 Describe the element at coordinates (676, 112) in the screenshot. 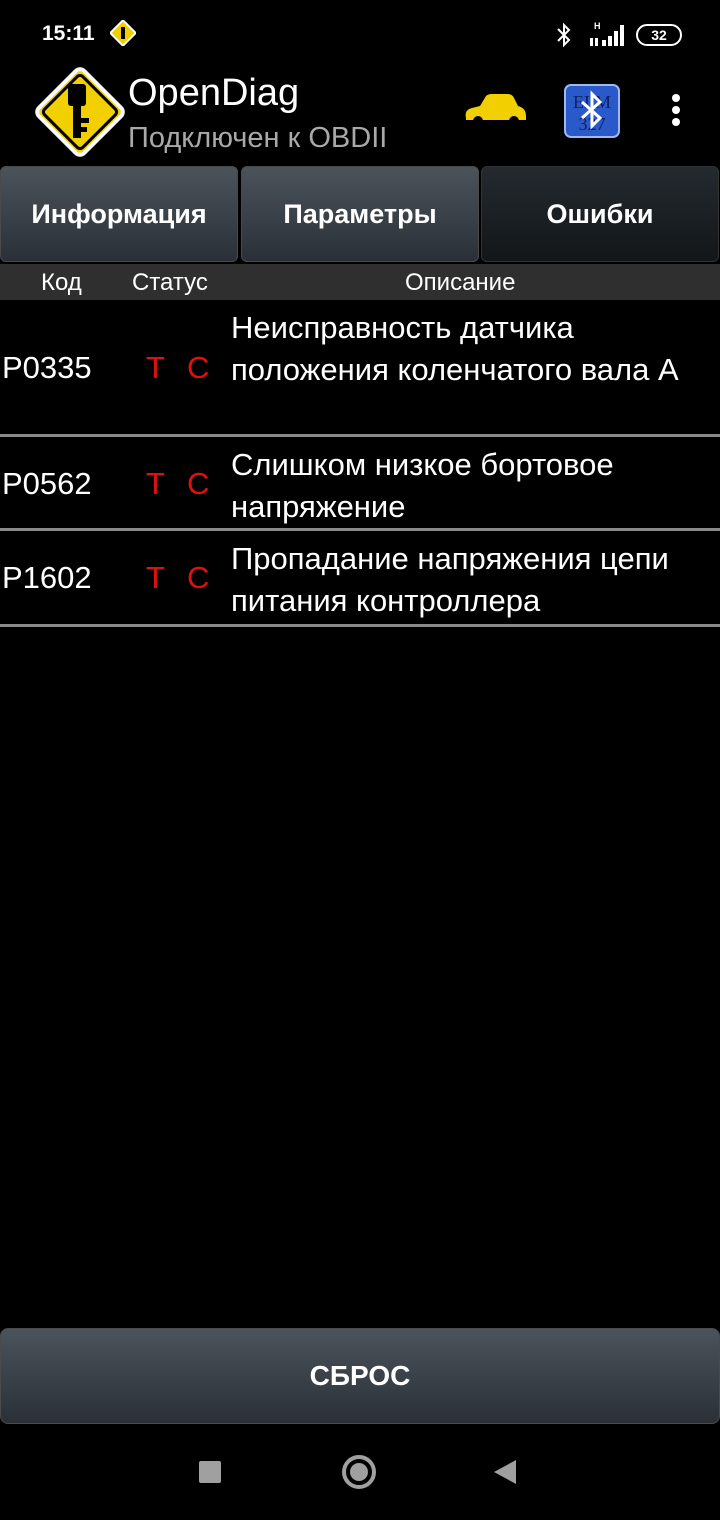

I see `overflow-menu-icon` at that location.